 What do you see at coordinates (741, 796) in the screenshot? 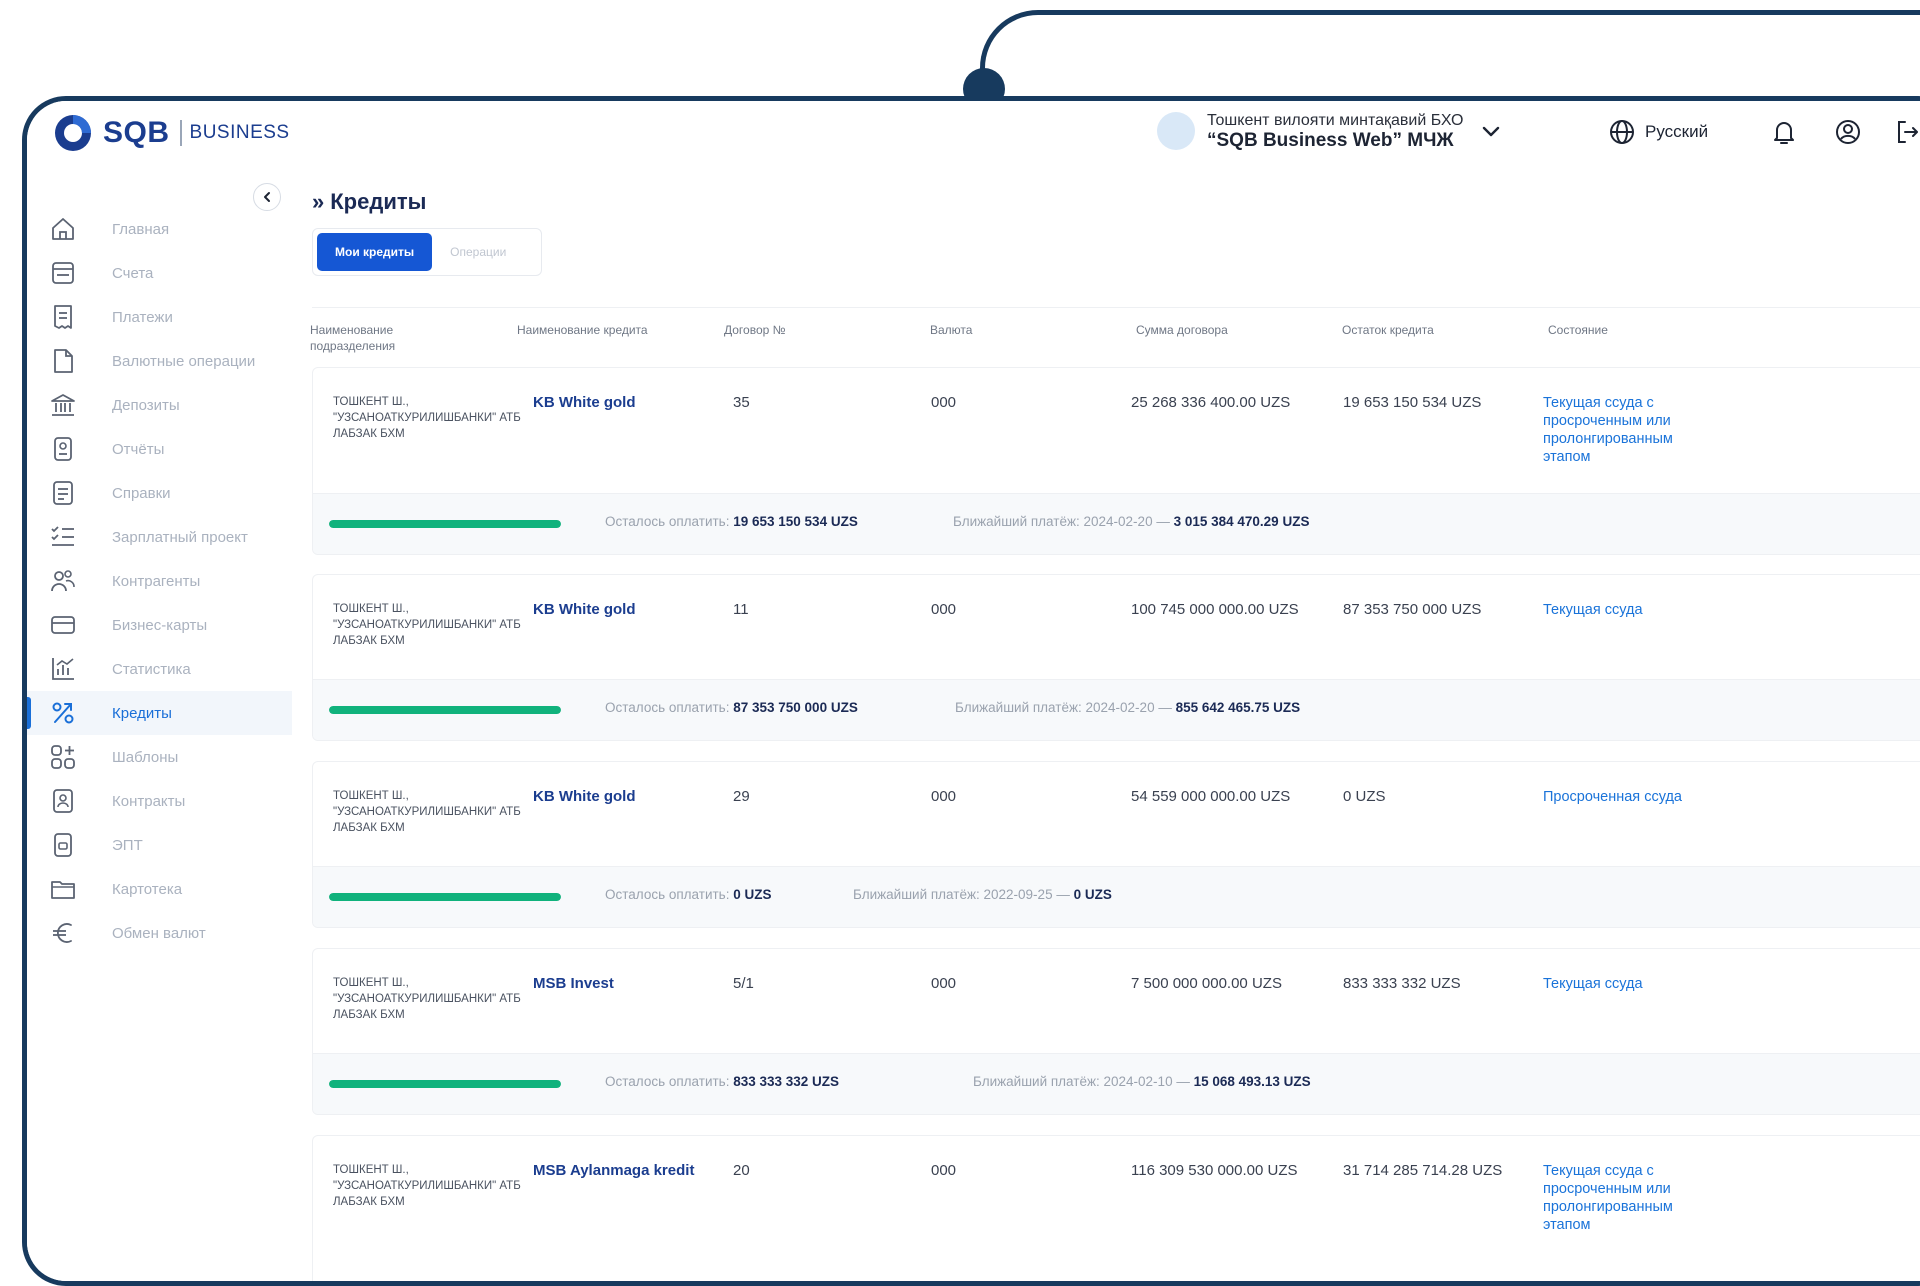
I see `contract-number-cell: 29` at bounding box center [741, 796].